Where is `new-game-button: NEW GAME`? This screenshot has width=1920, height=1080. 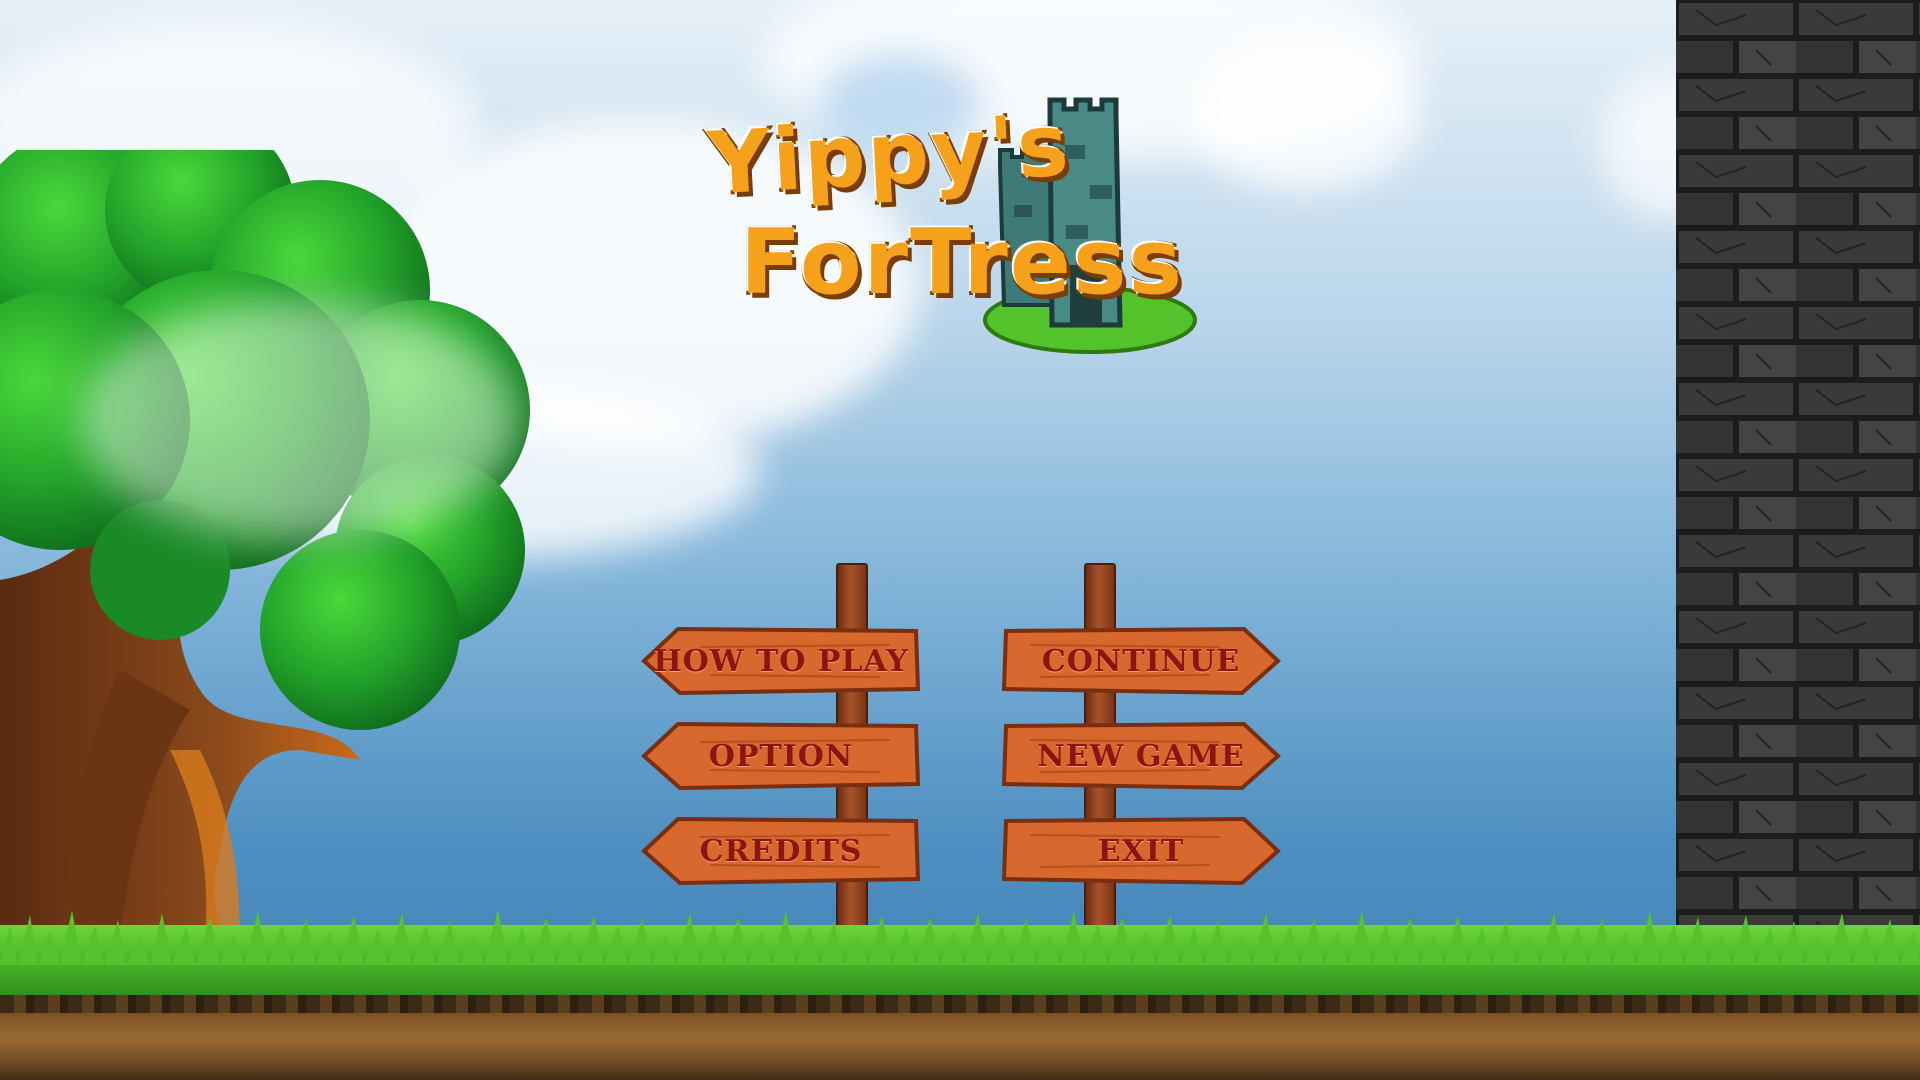
new-game-button: NEW GAME is located at coordinates (1141, 756).